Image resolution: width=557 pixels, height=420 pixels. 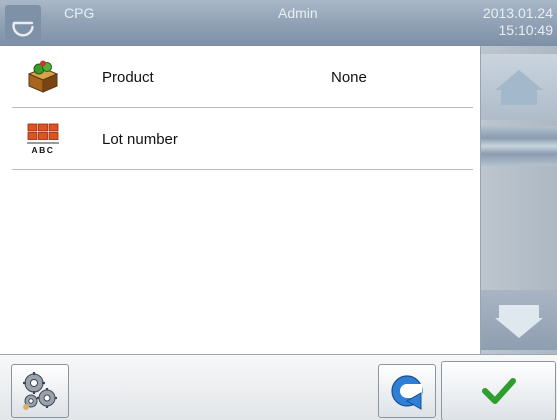 What do you see at coordinates (298, 13) in the screenshot?
I see `user-name: Admin` at bounding box center [298, 13].